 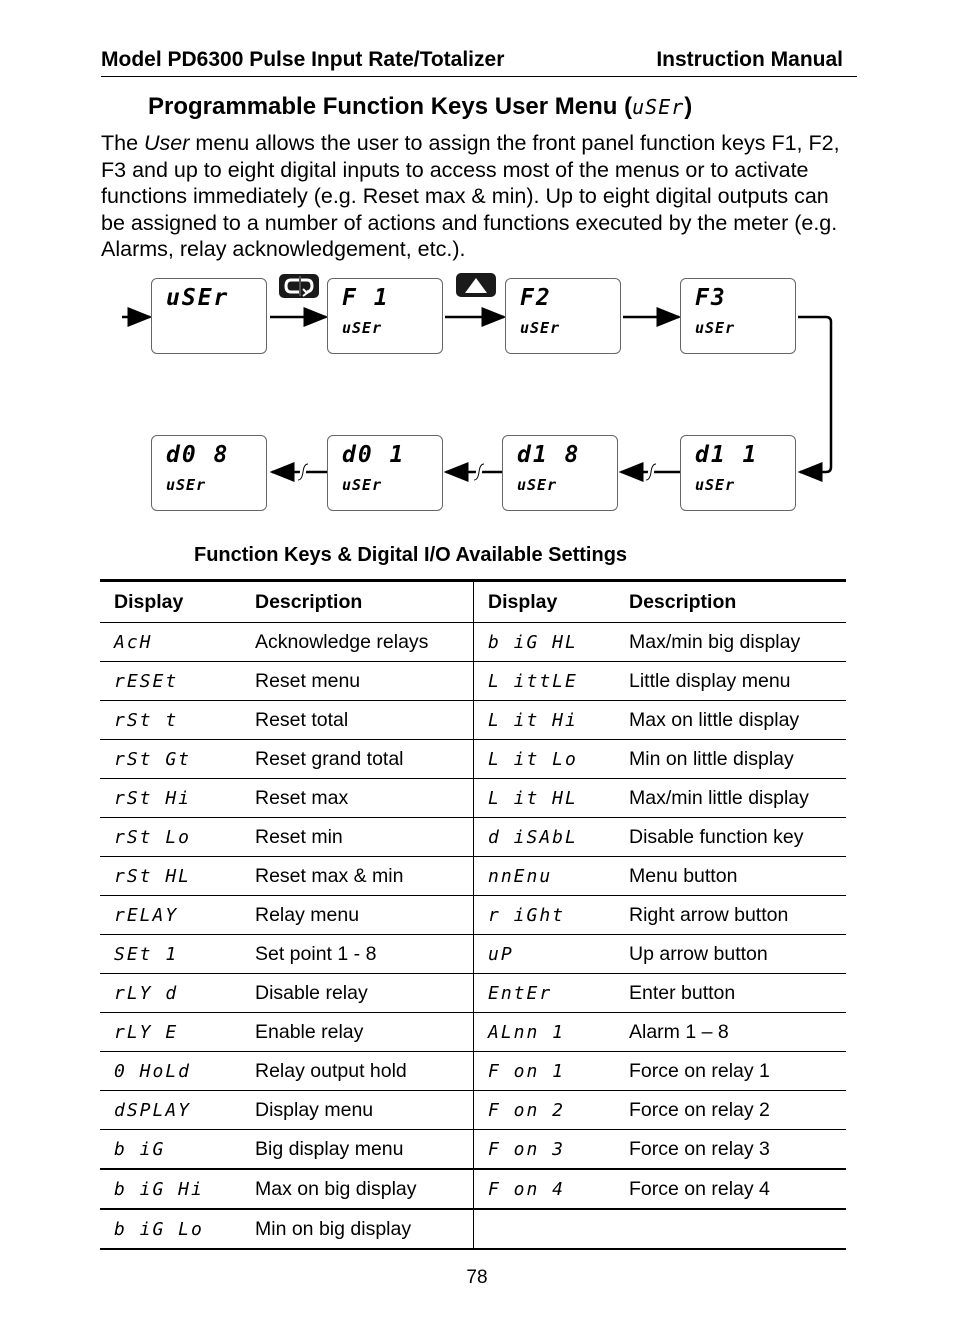 I want to click on description: Reset min, so click(x=357, y=837).